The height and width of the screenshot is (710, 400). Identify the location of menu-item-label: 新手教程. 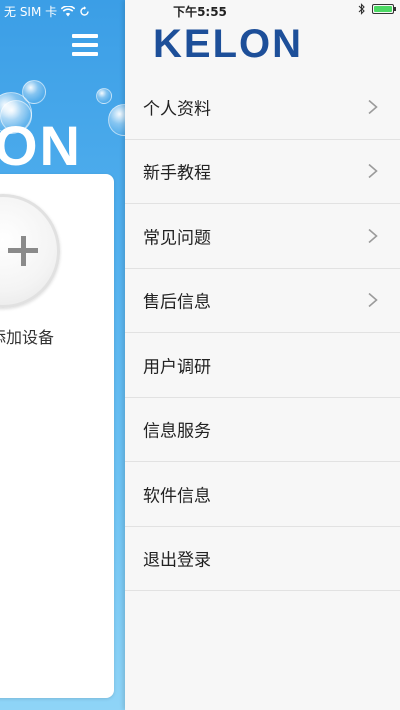
(177, 173).